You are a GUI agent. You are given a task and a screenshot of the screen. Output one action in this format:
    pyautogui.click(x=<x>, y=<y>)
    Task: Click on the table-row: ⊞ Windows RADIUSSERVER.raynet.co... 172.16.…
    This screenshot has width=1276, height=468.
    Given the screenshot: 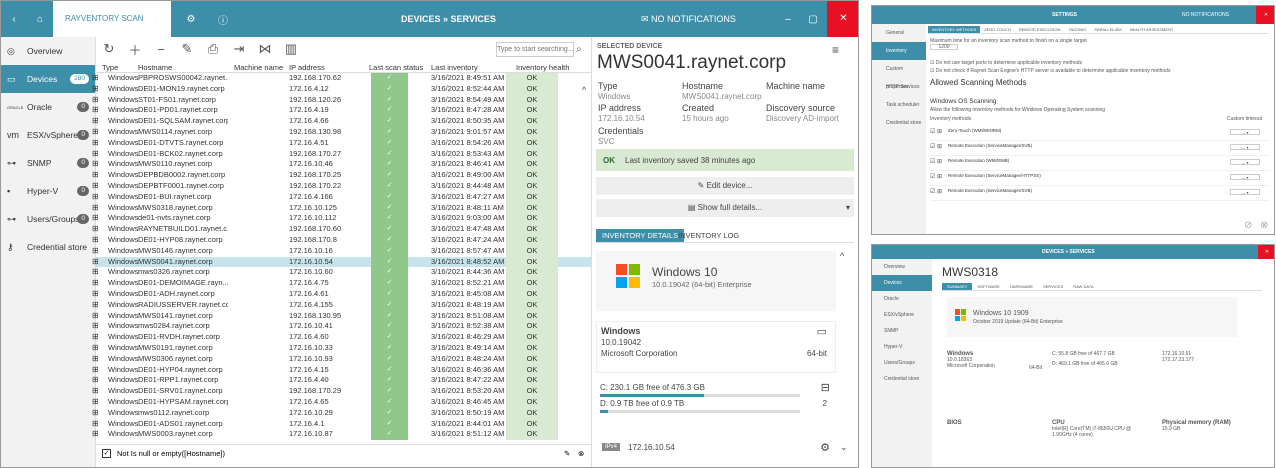 What is the action you would take?
    pyautogui.click(x=341, y=305)
    